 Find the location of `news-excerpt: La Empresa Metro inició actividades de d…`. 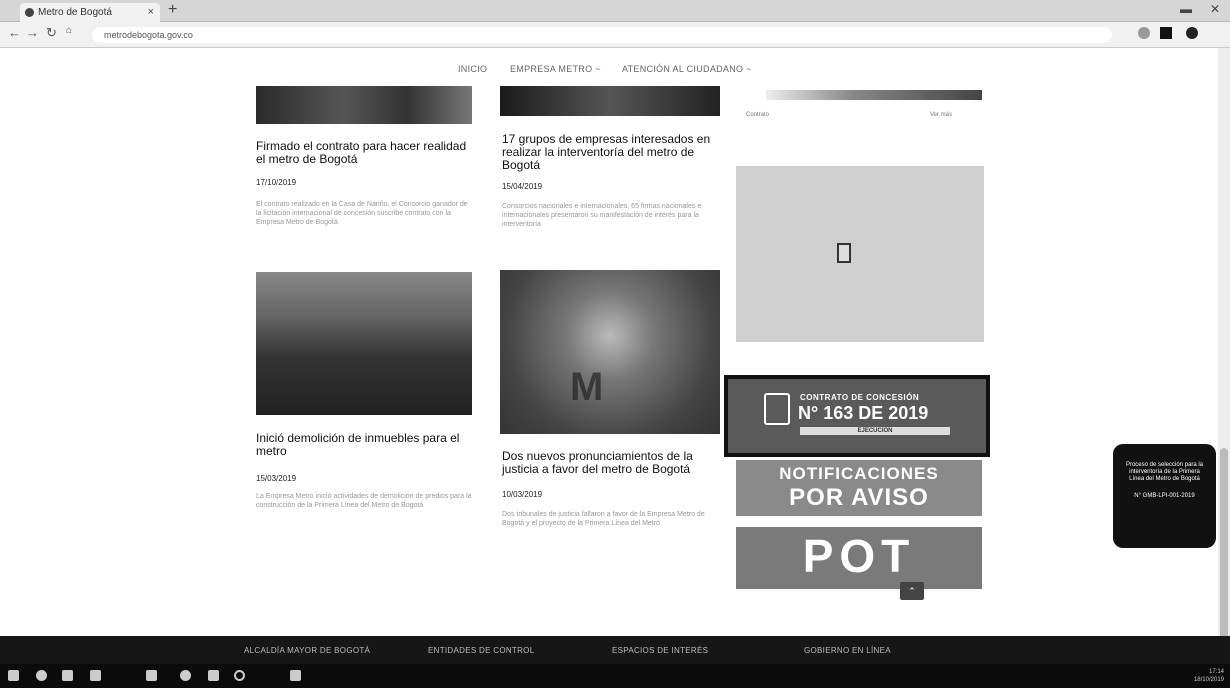

news-excerpt: La Empresa Metro inició actividades de d… is located at coordinates (364, 501).